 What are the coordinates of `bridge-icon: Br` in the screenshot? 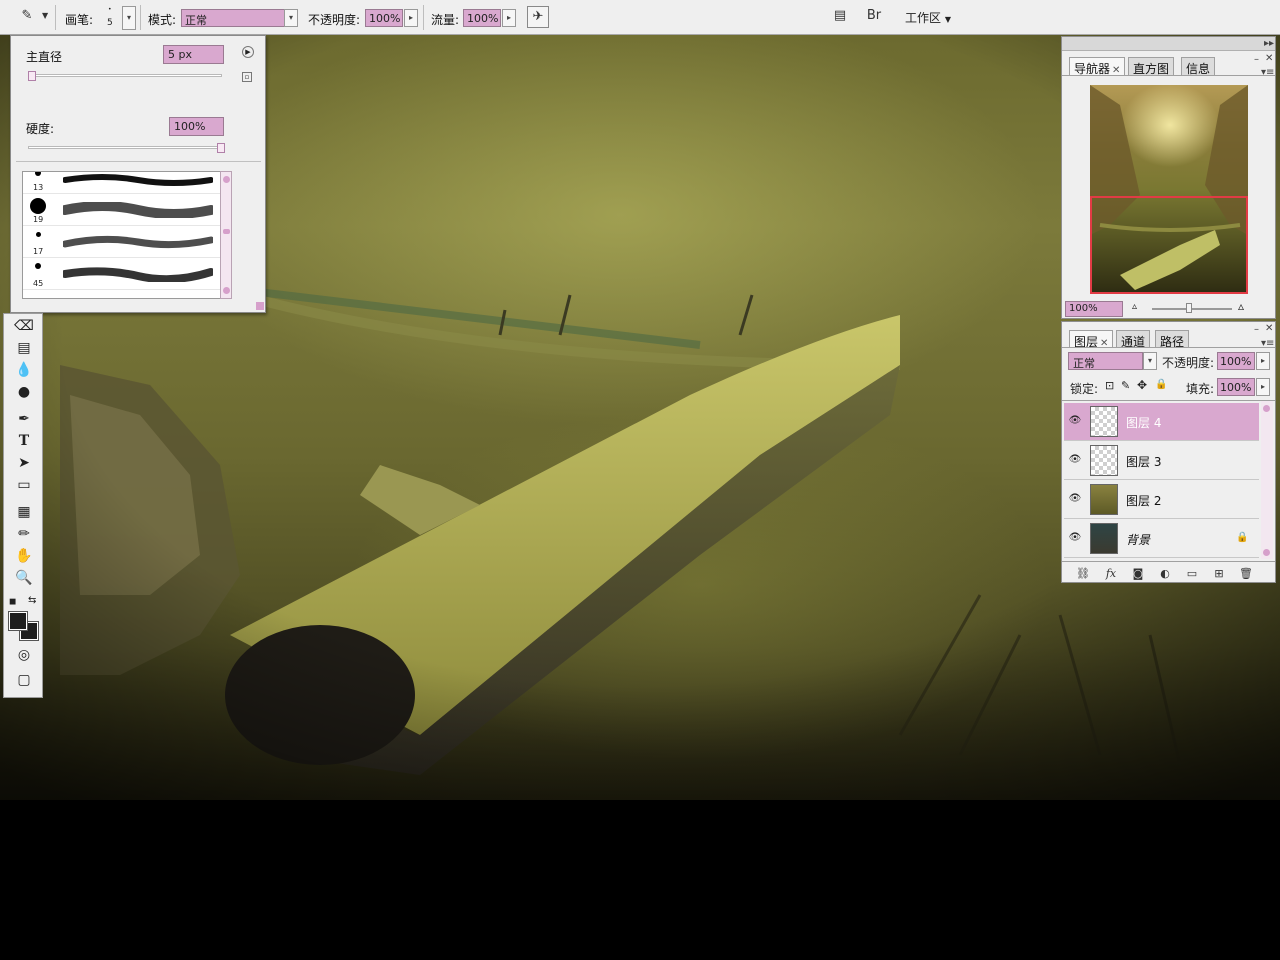 It's located at (874, 17).